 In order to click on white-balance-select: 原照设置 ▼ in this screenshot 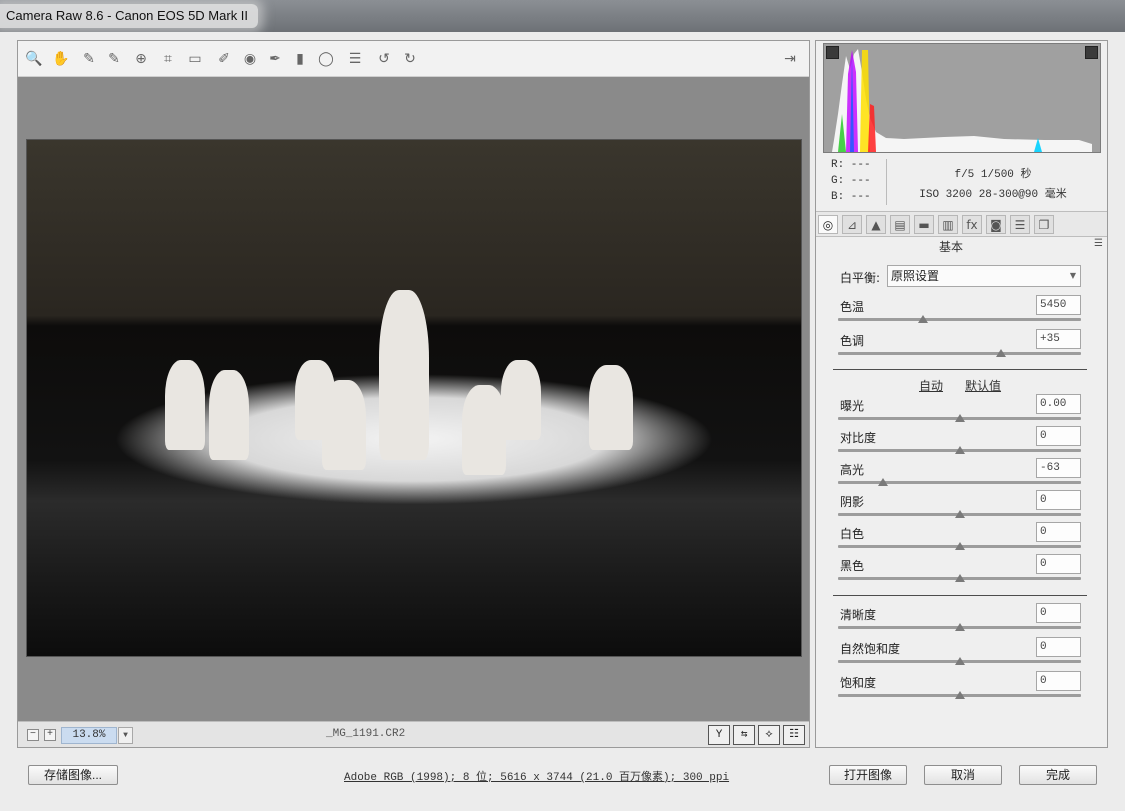, I will do `click(984, 276)`.